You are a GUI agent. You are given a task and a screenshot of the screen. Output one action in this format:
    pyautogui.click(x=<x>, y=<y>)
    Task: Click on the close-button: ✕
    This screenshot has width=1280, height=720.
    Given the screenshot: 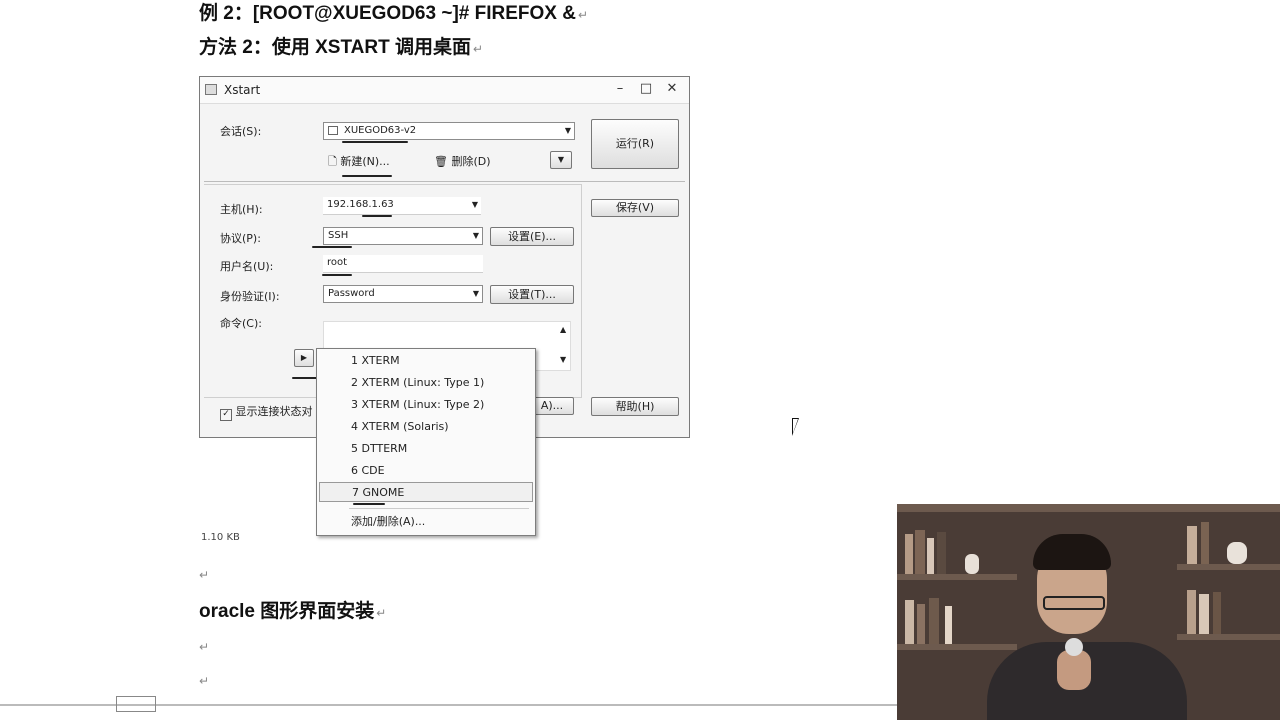 What is the action you would take?
    pyautogui.click(x=672, y=89)
    